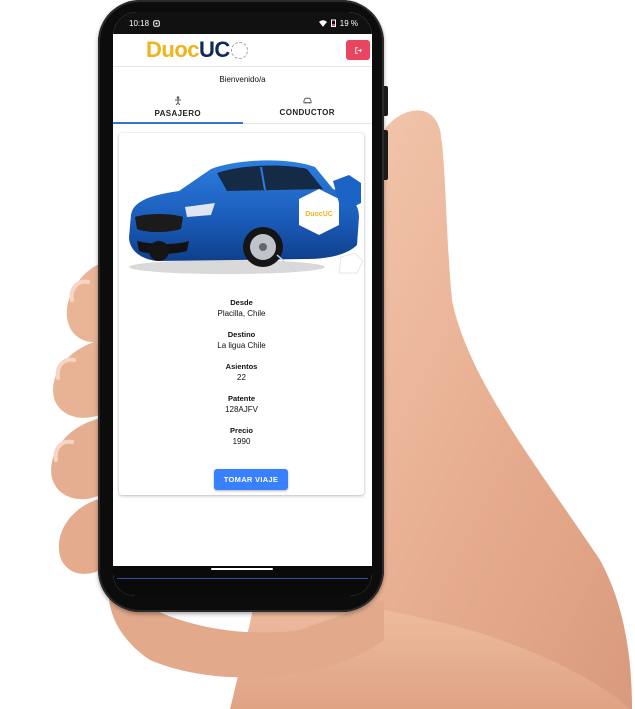  I want to click on welcome-text: Bienvenido/a, so click(242, 79).